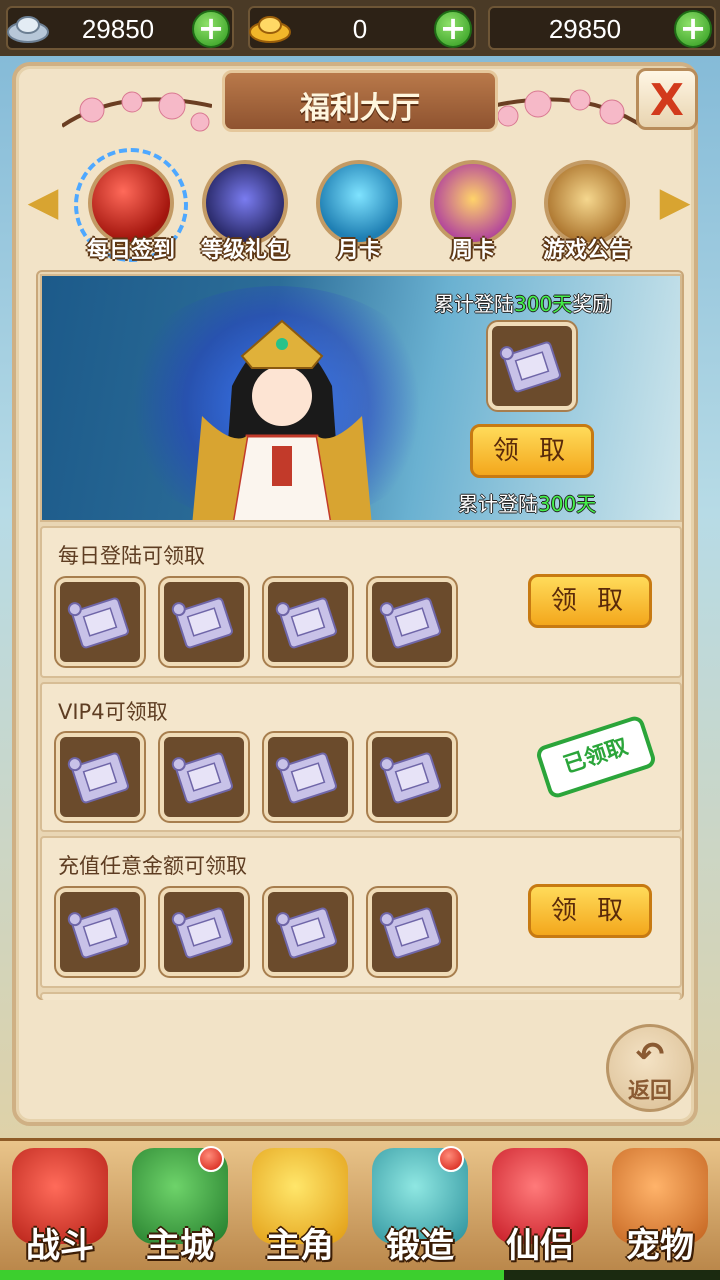  What do you see at coordinates (152, 866) in the screenshot?
I see `row-title: 充值任意金额可领取` at bounding box center [152, 866].